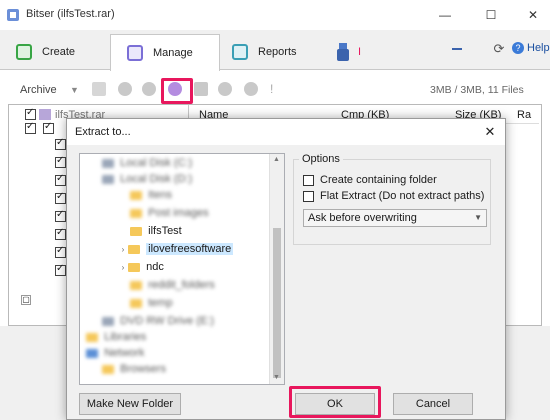  Describe the element at coordinates (190, 249) in the screenshot. I see `tree-item-label: ilovefreesoftware` at that location.